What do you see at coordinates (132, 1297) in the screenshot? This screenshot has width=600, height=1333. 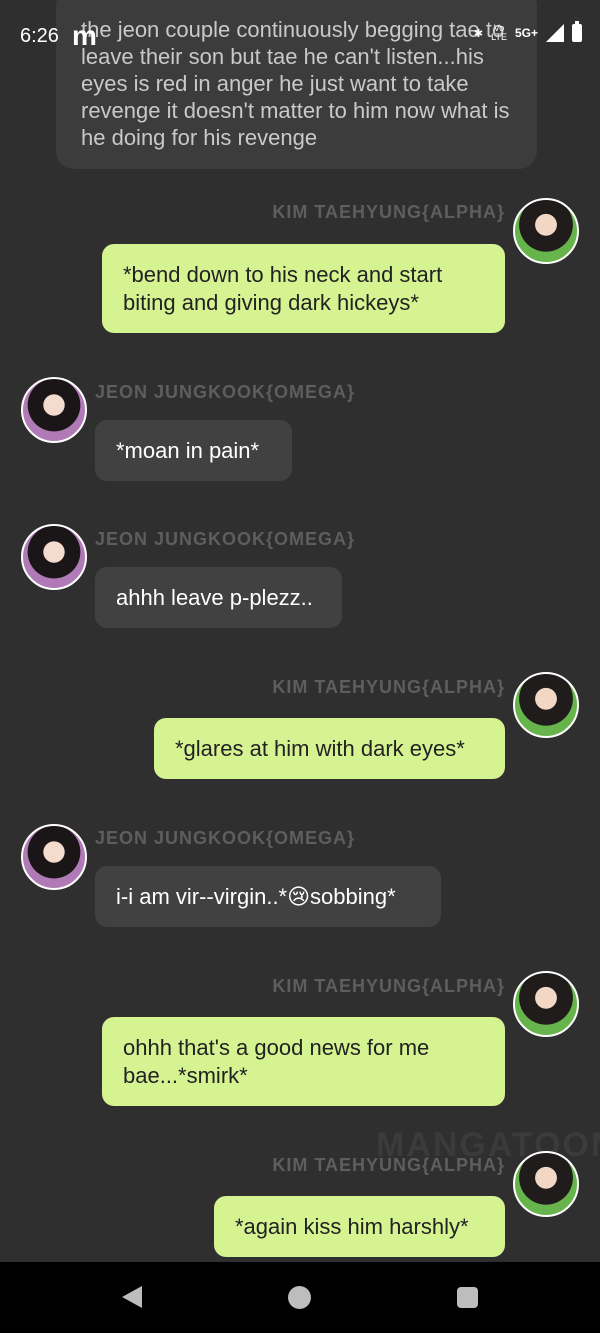 I see `back-icon` at bounding box center [132, 1297].